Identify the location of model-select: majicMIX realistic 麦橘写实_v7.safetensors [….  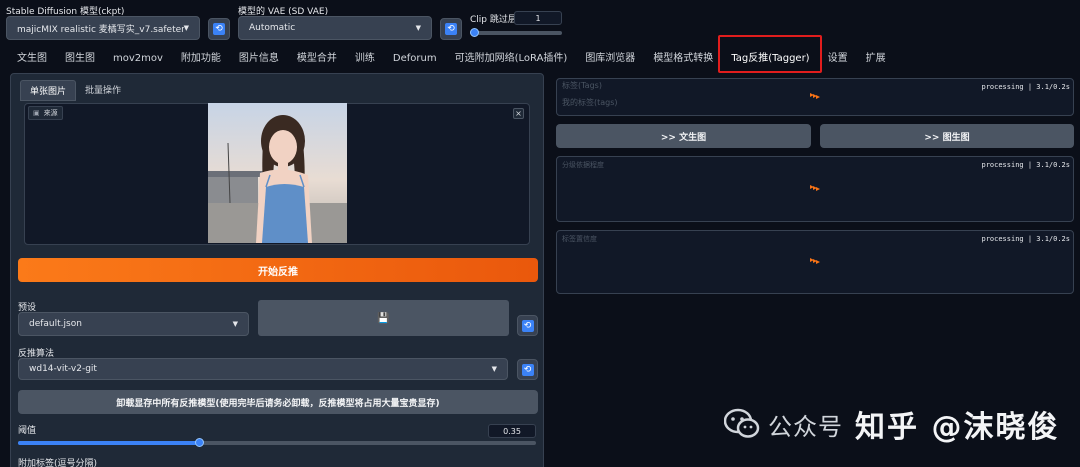
(103, 28).